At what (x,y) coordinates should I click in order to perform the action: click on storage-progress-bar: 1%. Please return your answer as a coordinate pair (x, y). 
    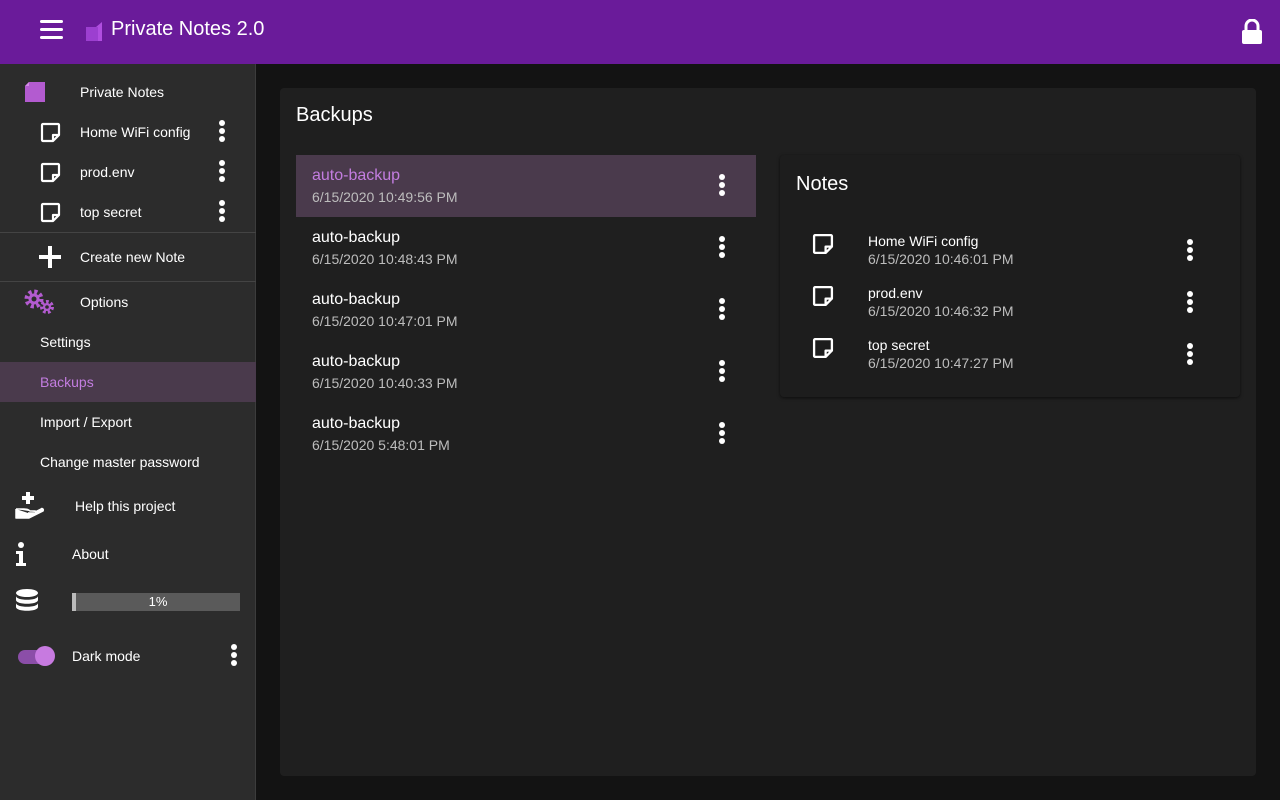
    Looking at the image, I should click on (156, 602).